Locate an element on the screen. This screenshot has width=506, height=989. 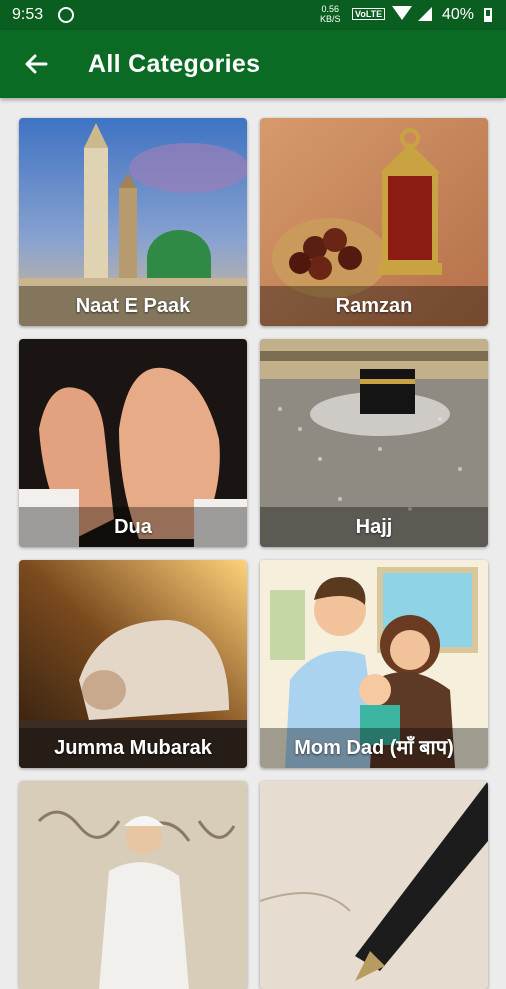
arrow-left-icon is located at coordinates (36, 64).